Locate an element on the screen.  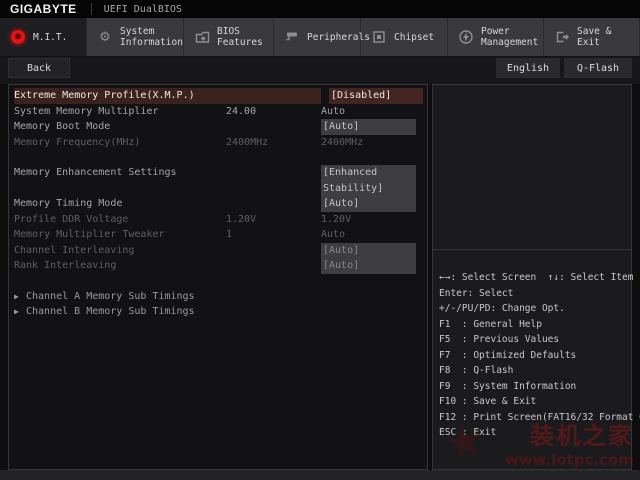
title-bar: GIGABYTE UEFI DualBIOS is located at coordinates (320, 9).